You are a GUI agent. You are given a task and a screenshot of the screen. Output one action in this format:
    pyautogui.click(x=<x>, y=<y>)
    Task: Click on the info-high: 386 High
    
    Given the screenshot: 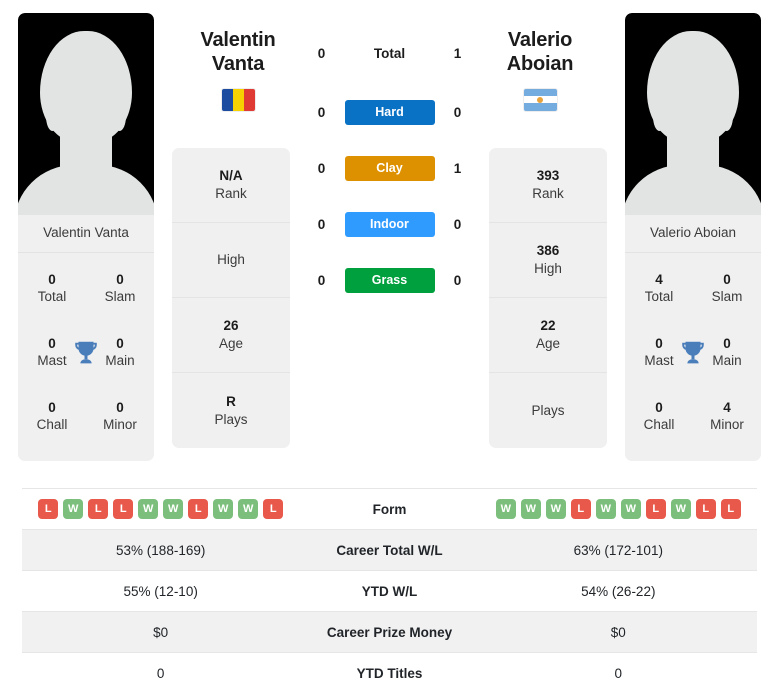 What is the action you would take?
    pyautogui.click(x=548, y=260)
    